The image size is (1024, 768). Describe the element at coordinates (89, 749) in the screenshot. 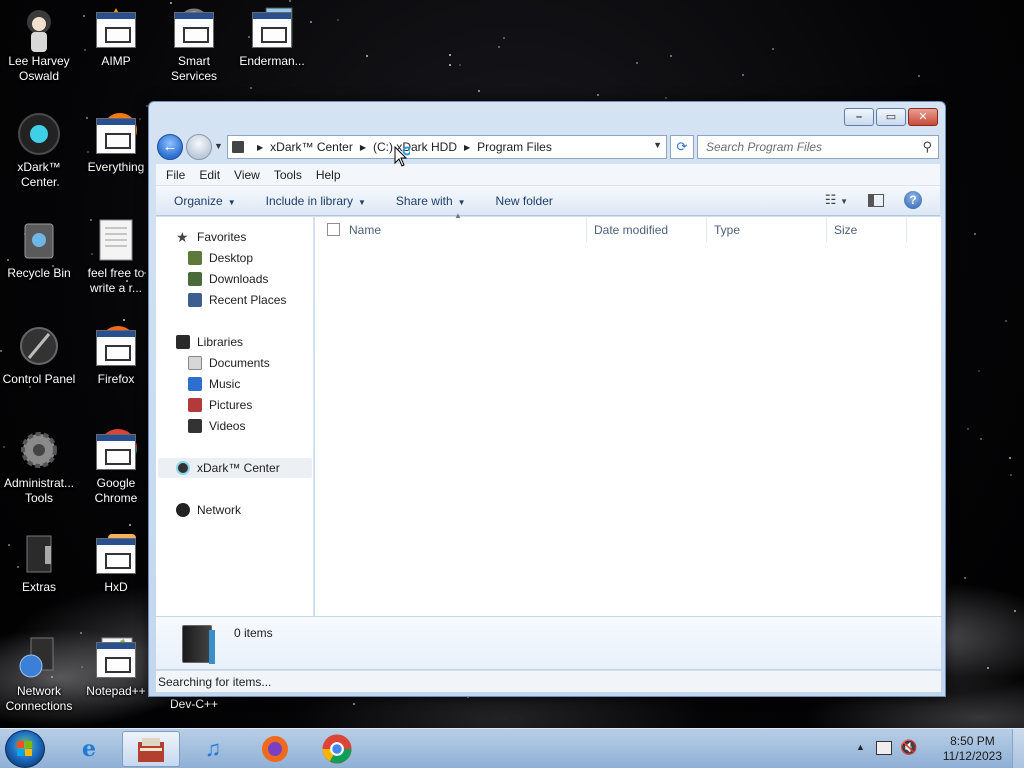

I see `taskbar-internet-explorer: e` at that location.